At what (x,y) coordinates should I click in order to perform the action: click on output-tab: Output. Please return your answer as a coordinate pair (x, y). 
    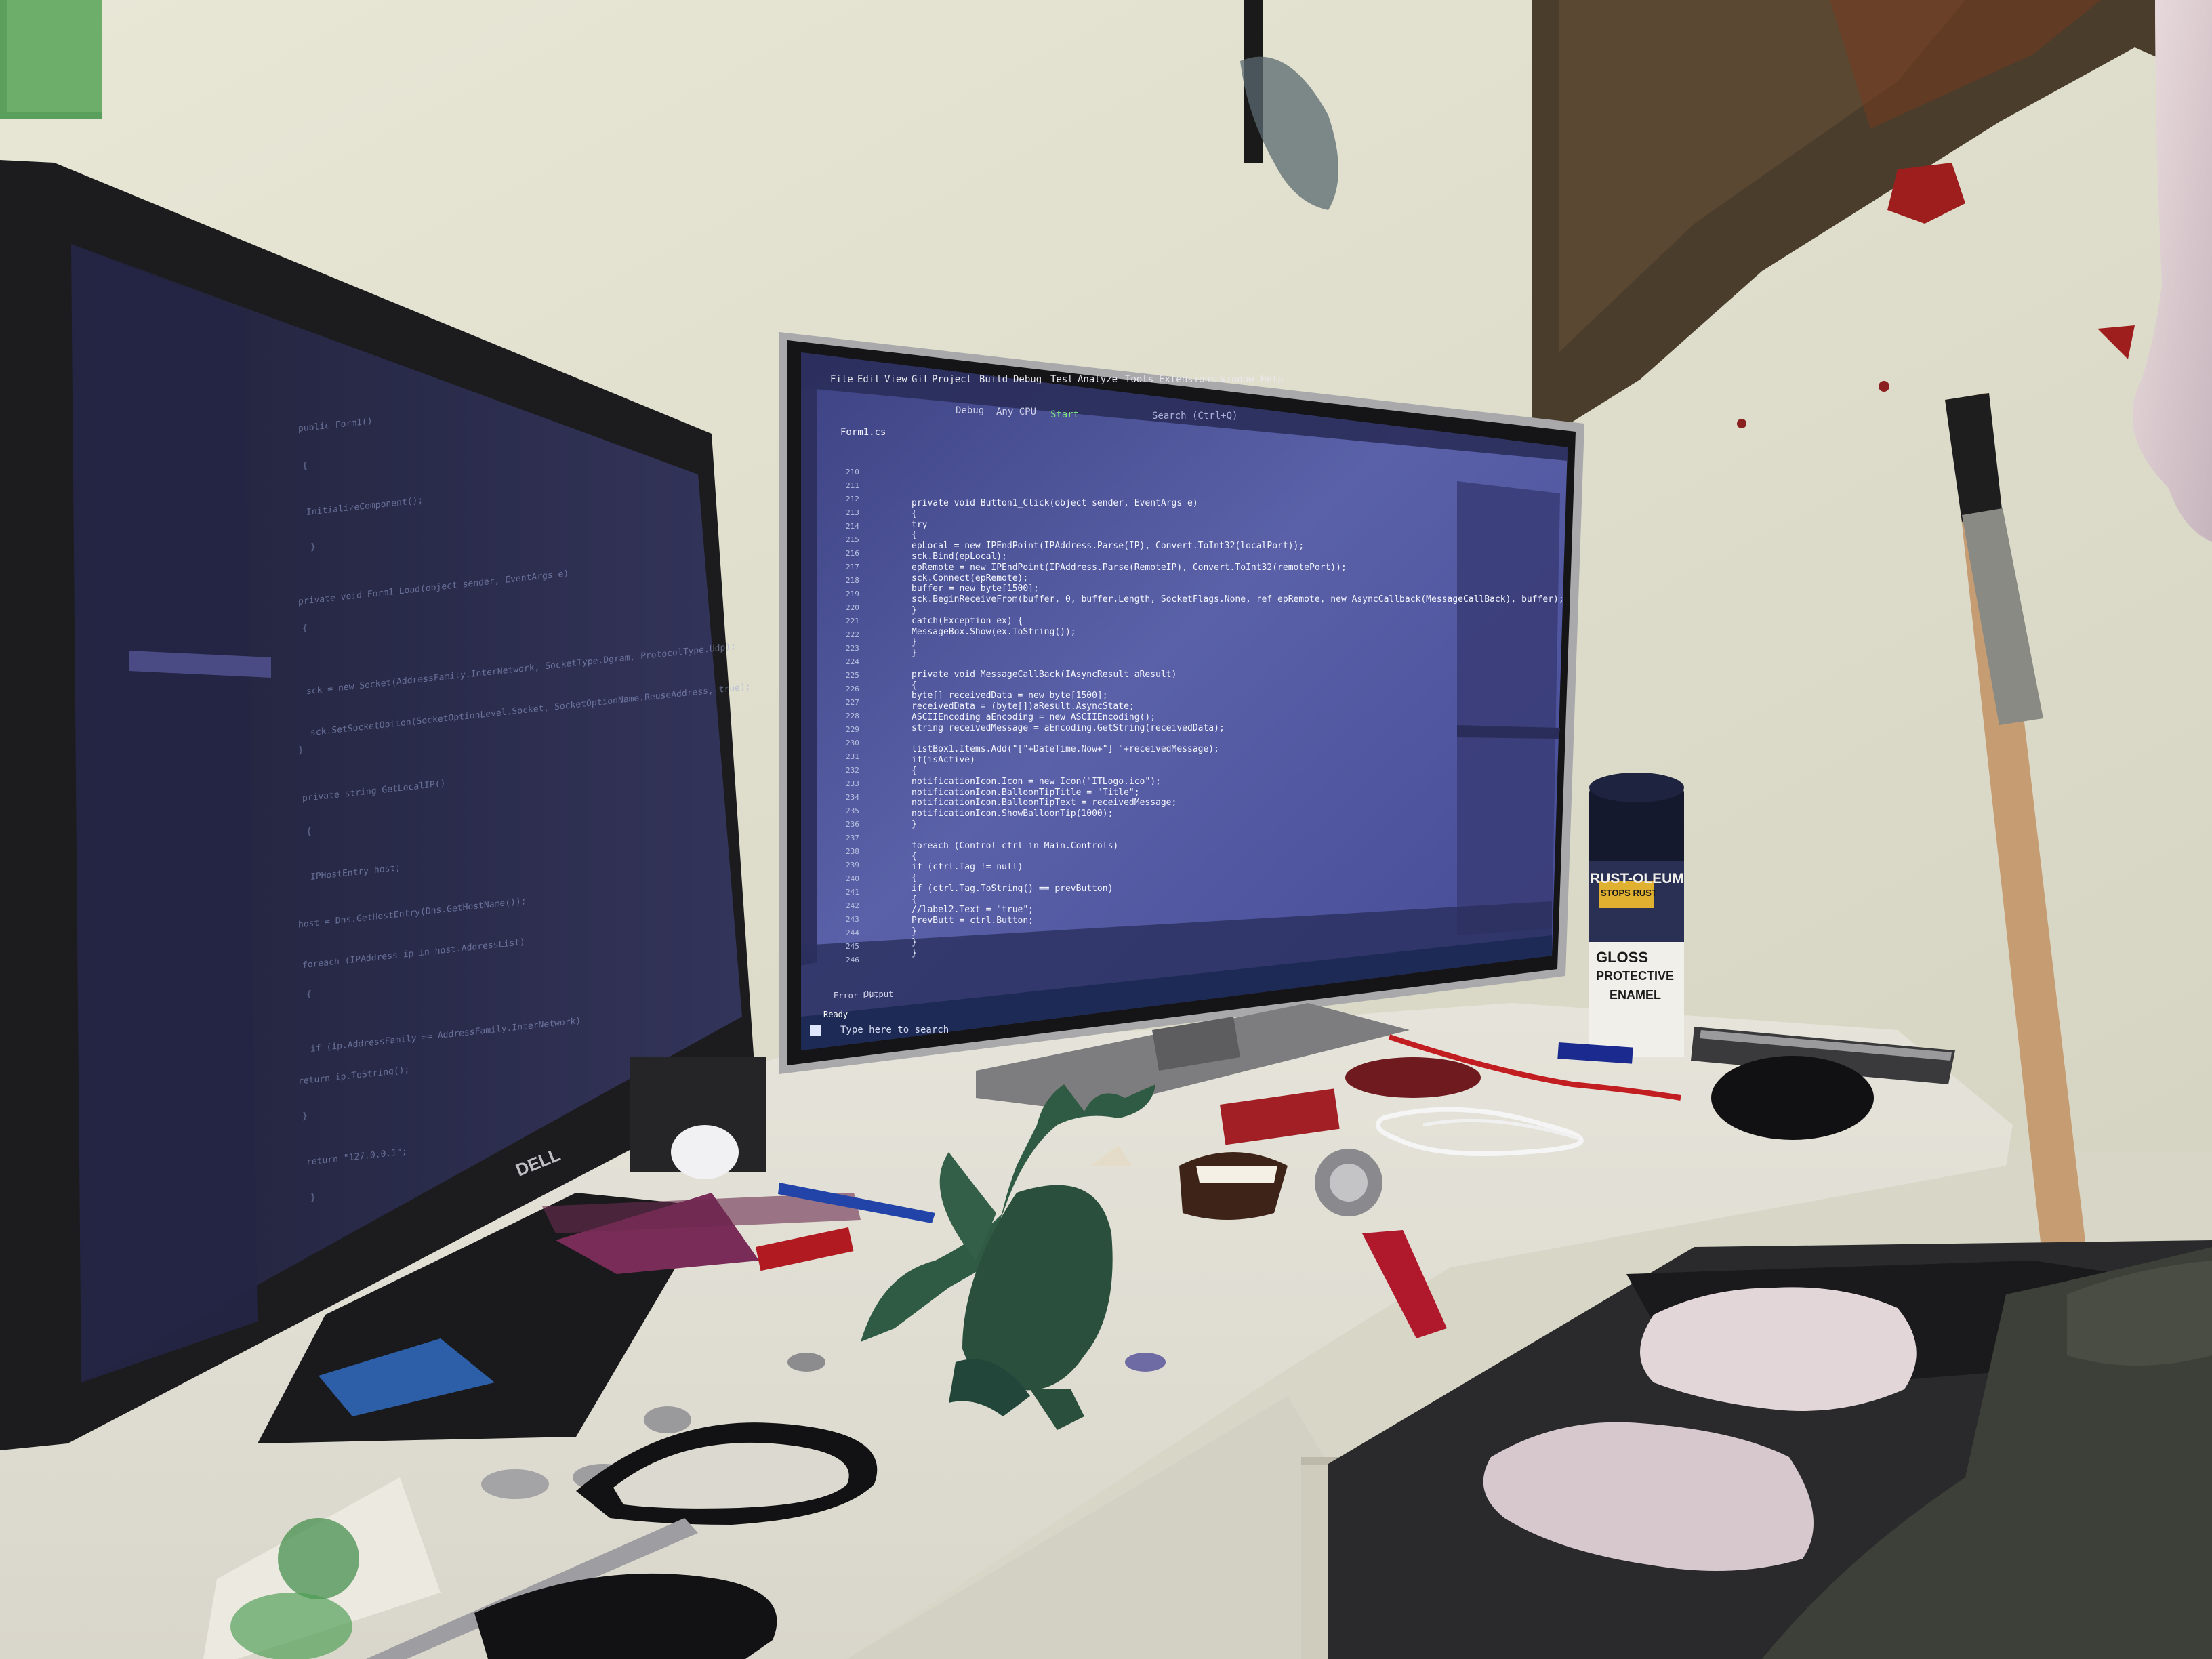
    Looking at the image, I should click on (878, 994).